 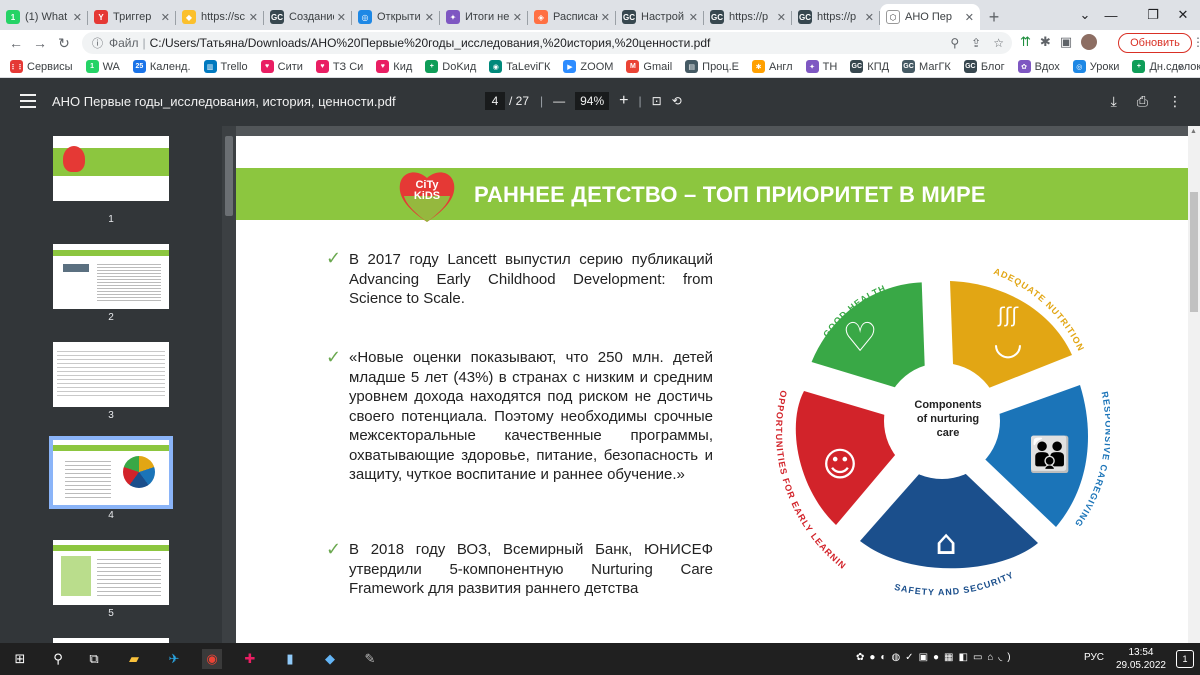 What do you see at coordinates (588, 66) in the screenshot?
I see `bookmark-item: ▶ ZOOM` at bounding box center [588, 66].